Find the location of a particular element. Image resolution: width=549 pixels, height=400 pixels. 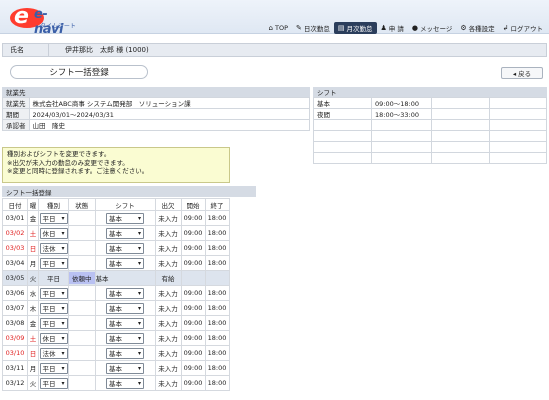

employment-key: 期間 is located at coordinates (16, 114).